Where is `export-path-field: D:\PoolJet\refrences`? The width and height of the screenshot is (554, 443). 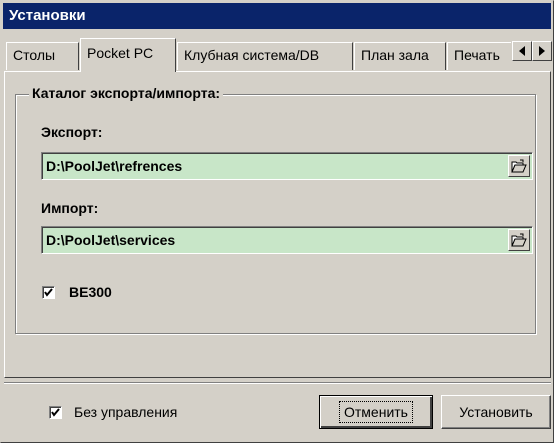 export-path-field: D:\PoolJet\refrences is located at coordinates (287, 166).